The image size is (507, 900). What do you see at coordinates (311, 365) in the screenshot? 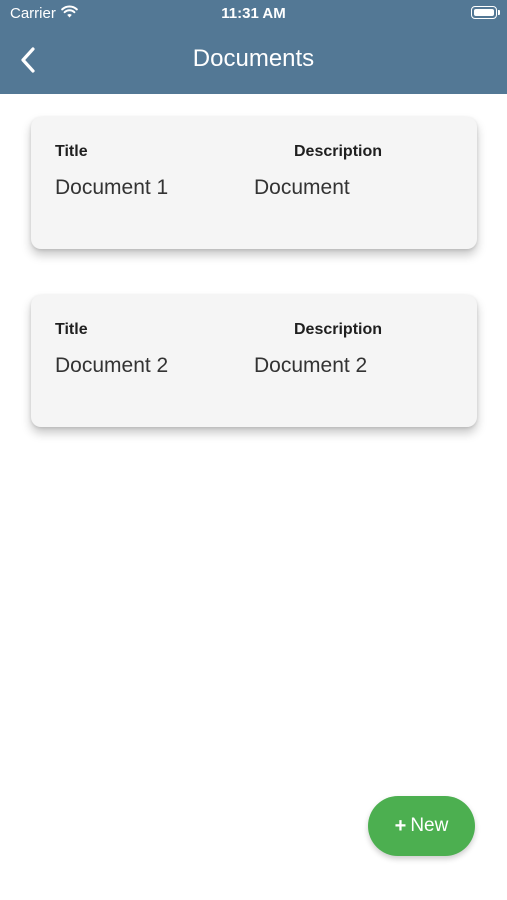
I see `document-description: Document 2` at bounding box center [311, 365].